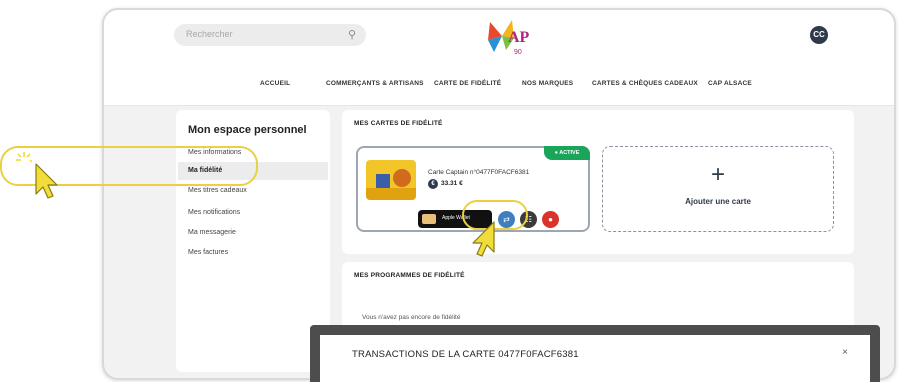 The height and width of the screenshot is (382, 899). Describe the element at coordinates (411, 317) in the screenshot. I see `empty-programs-text: Vous n'avez pas encore de fidélité` at that location.